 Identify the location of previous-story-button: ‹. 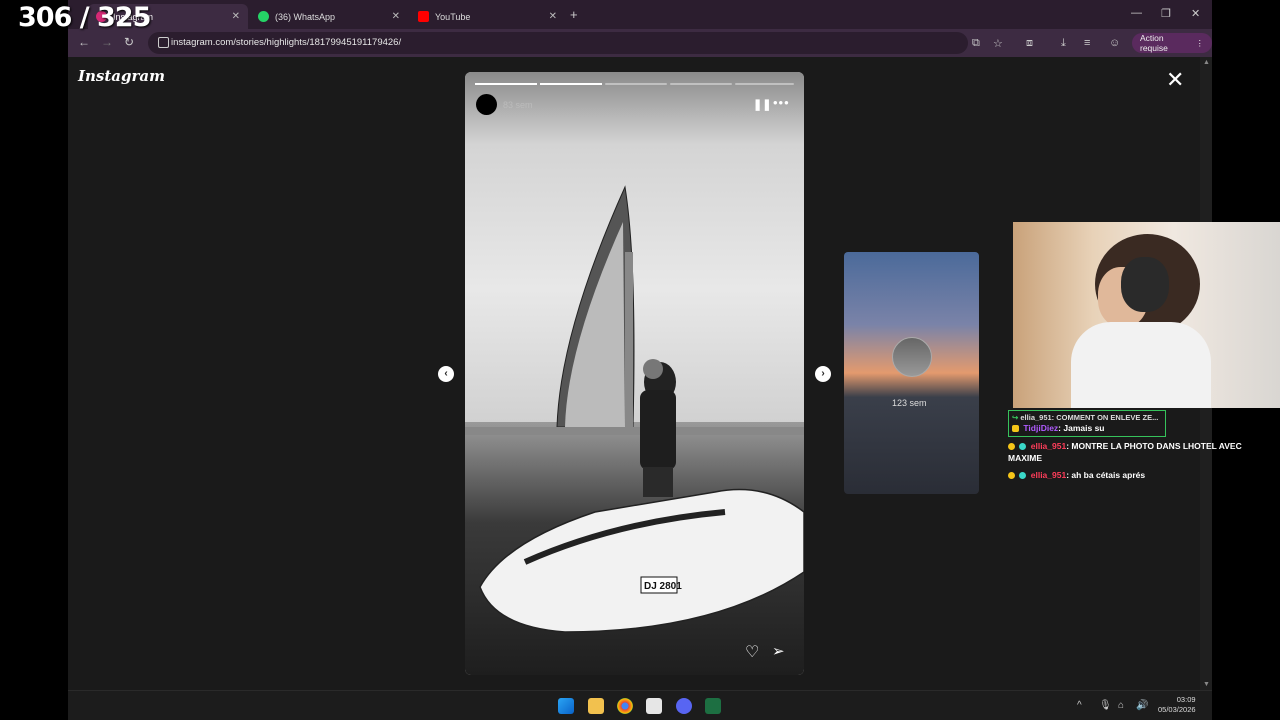
(446, 374).